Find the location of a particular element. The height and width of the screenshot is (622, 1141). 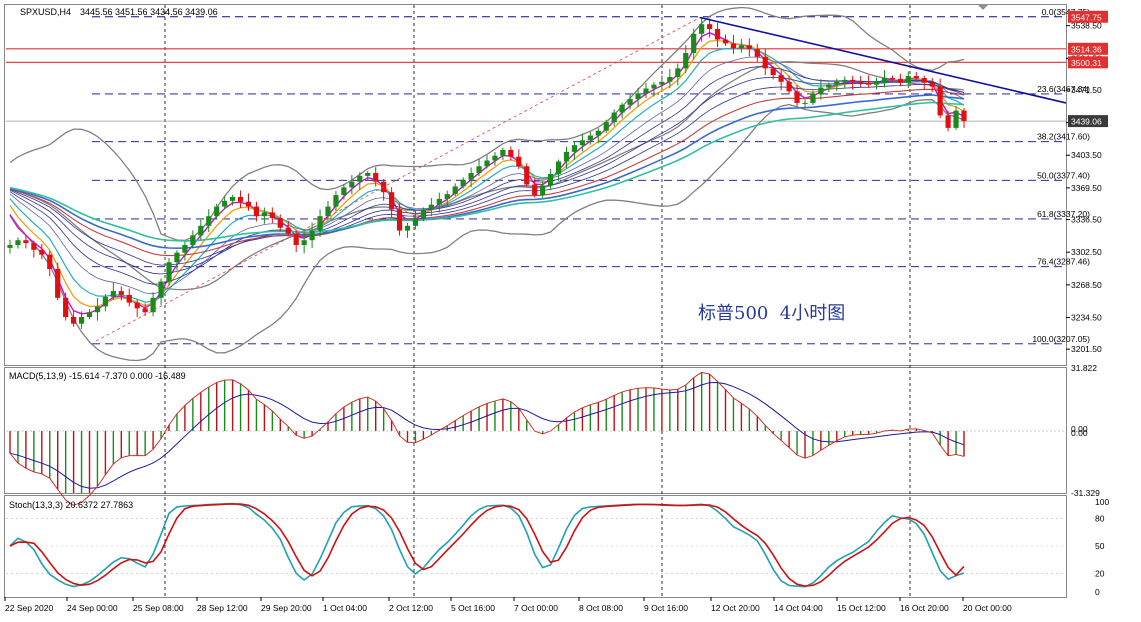

fib-label: 50.0(3377.40) is located at coordinates (1063, 175).